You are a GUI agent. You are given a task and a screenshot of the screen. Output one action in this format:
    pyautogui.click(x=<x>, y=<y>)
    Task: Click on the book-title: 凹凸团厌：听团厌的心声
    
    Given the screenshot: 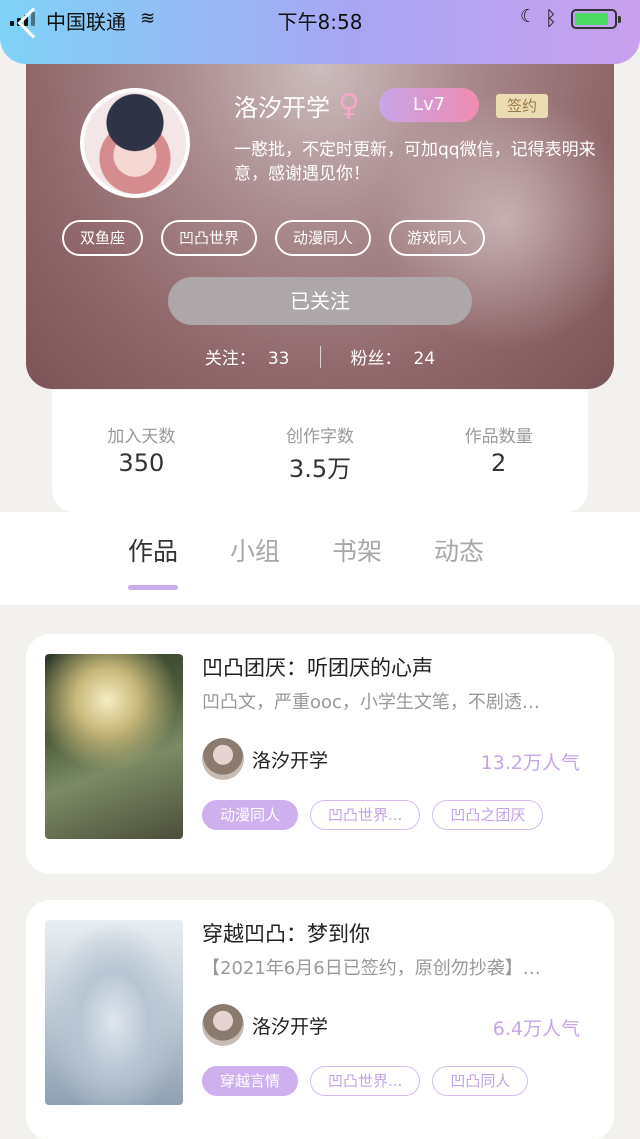 What is the action you would take?
    pyautogui.click(x=317, y=667)
    